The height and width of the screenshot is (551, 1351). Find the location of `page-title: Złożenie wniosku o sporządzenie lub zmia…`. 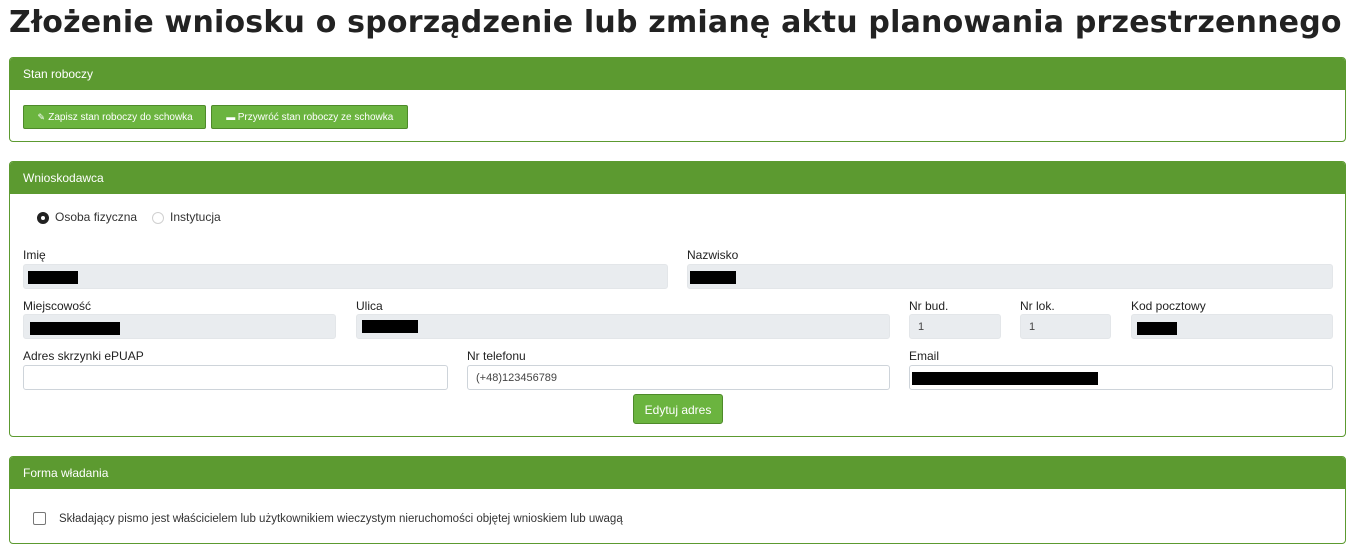

page-title: Złożenie wniosku o sporządzenie lub zmia… is located at coordinates (675, 22).